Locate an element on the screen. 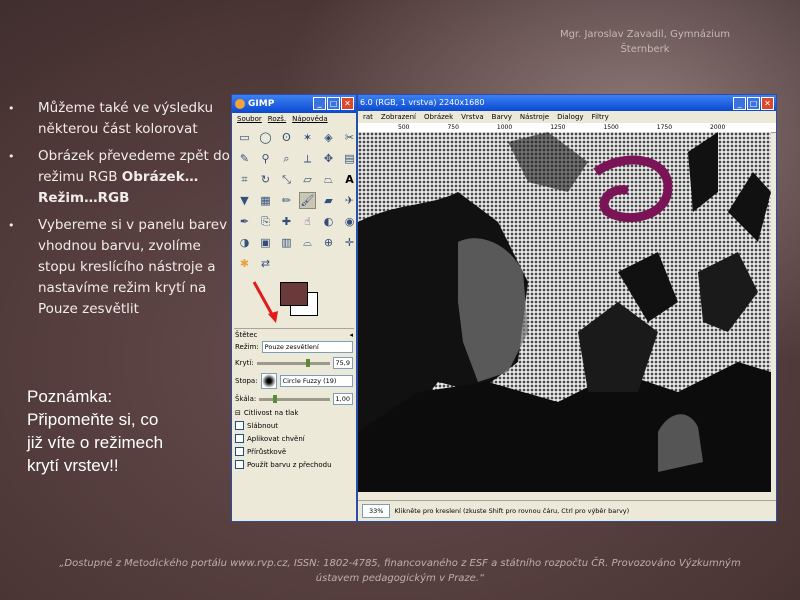  move-icon: ✥ is located at coordinates (328, 158).